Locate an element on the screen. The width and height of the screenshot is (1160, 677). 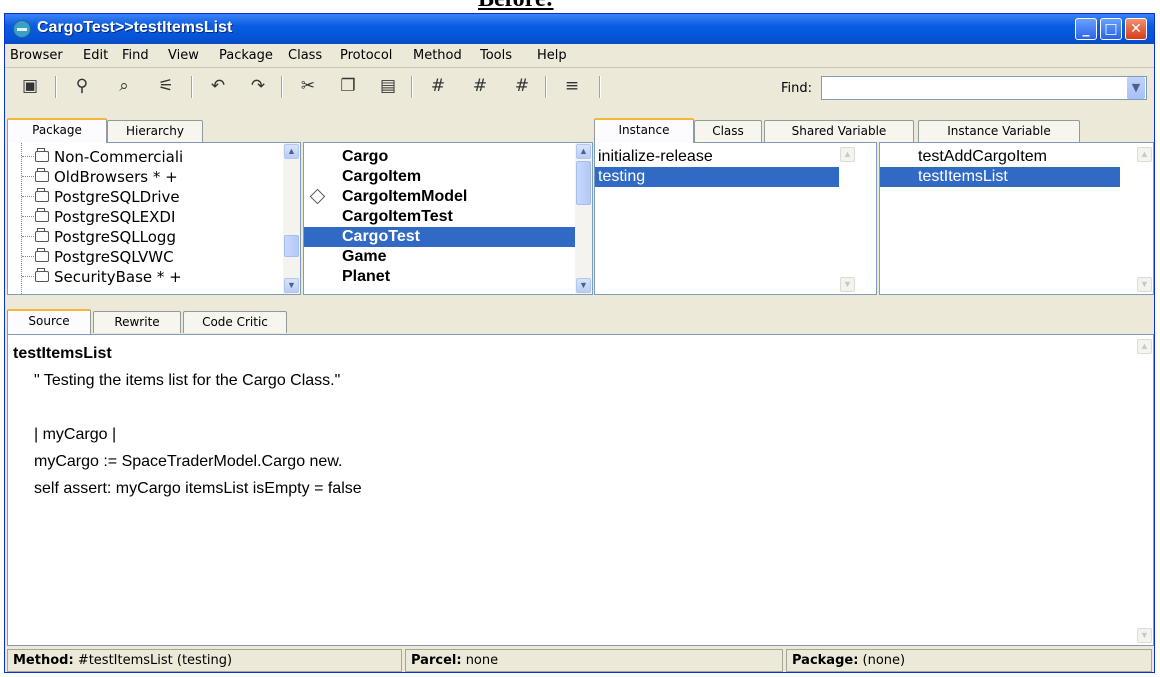
menu-class: Class is located at coordinates (305, 55).